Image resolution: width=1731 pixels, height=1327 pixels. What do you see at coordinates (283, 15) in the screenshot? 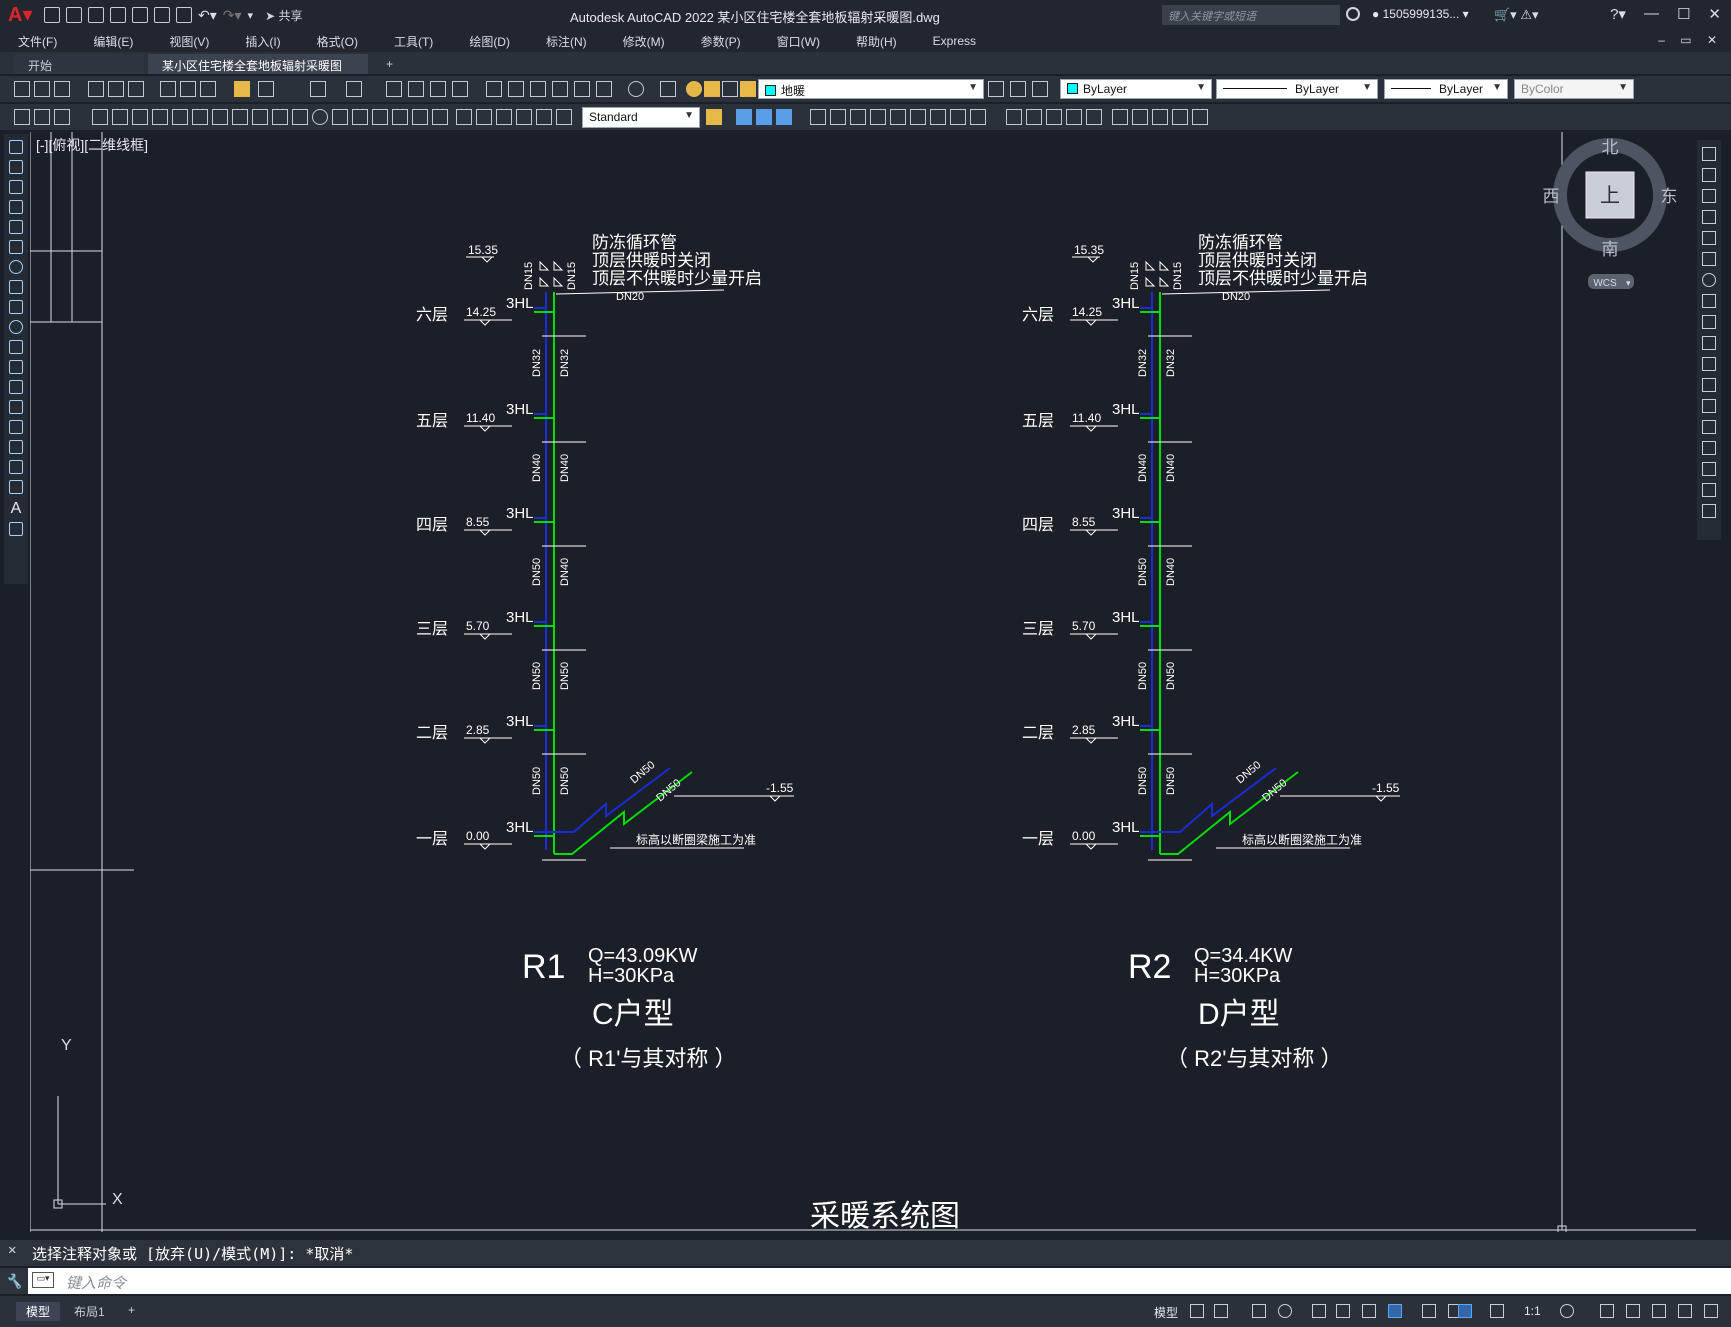
I see `share-button: ➤ 共享` at bounding box center [283, 15].